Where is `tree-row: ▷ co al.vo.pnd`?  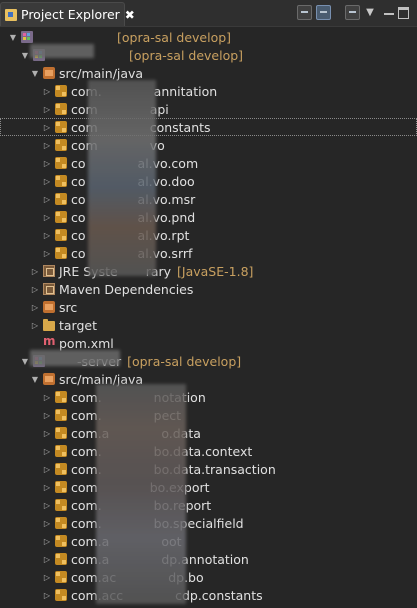 tree-row: ▷ co al.vo.pnd is located at coordinates (208, 217).